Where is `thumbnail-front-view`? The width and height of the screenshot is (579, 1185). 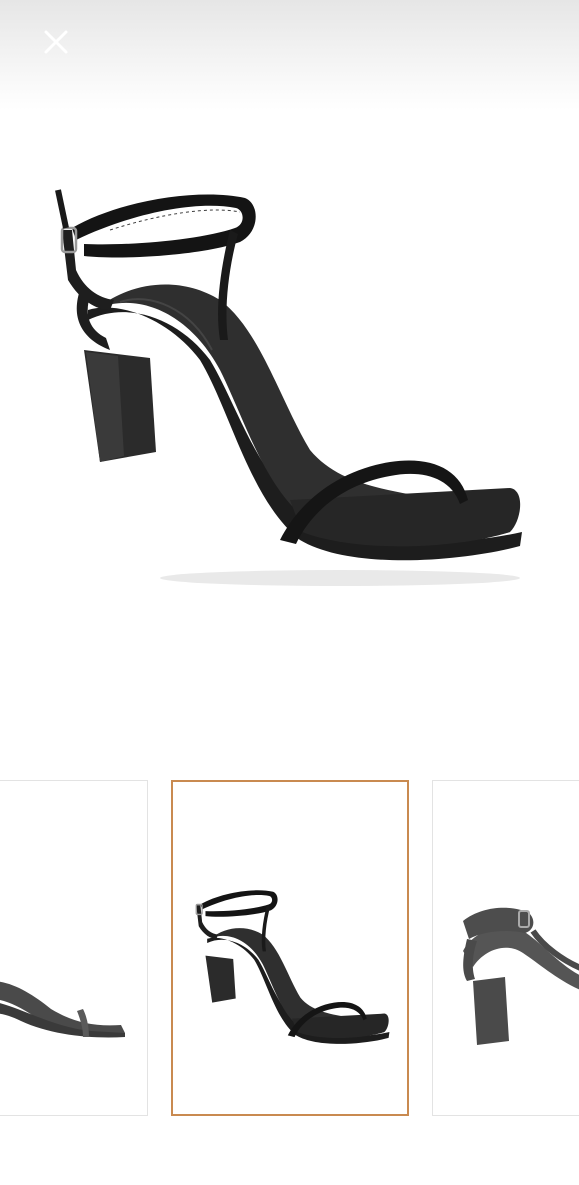
thumbnail-front-view is located at coordinates (290, 948).